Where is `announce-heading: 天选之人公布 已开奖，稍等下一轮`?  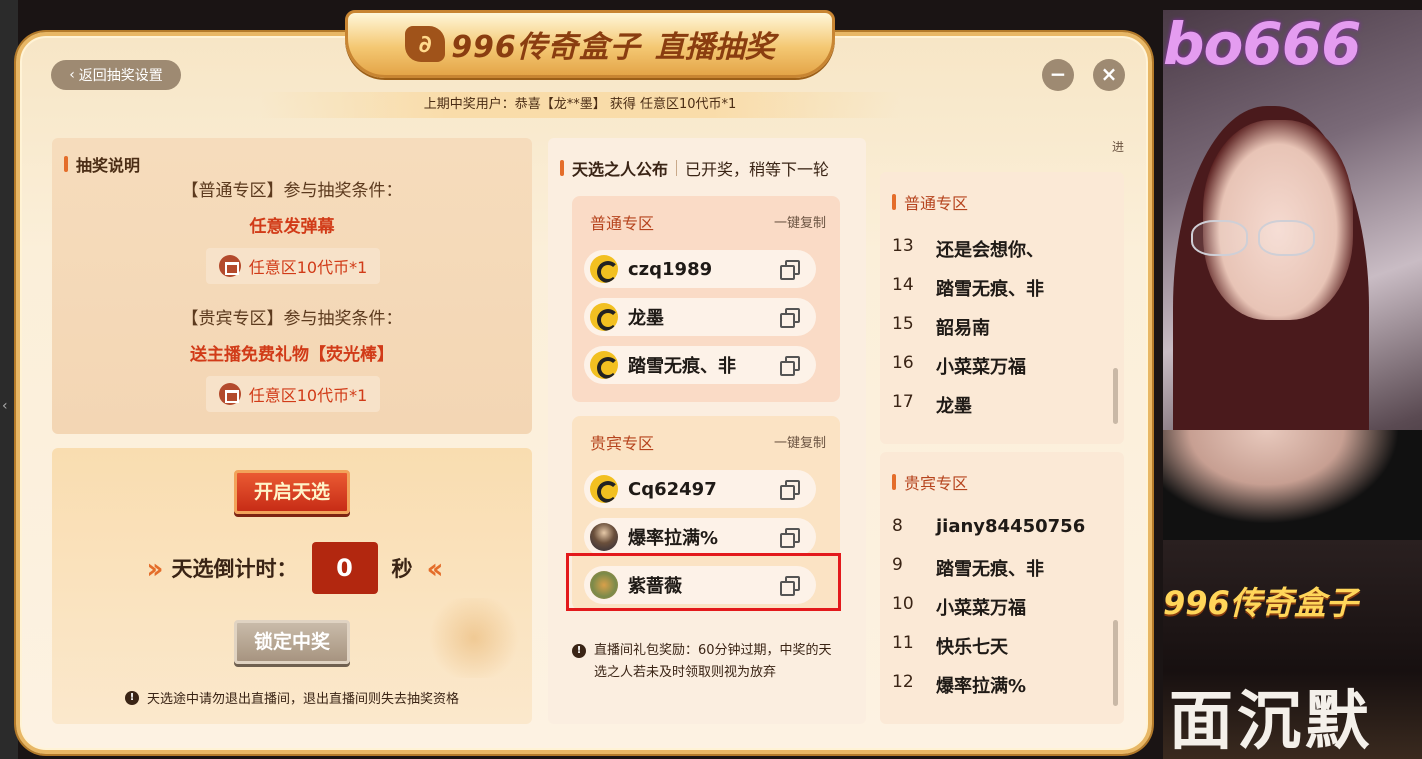 announce-heading: 天选之人公布 已开奖，稍等下一轮 is located at coordinates (694, 168).